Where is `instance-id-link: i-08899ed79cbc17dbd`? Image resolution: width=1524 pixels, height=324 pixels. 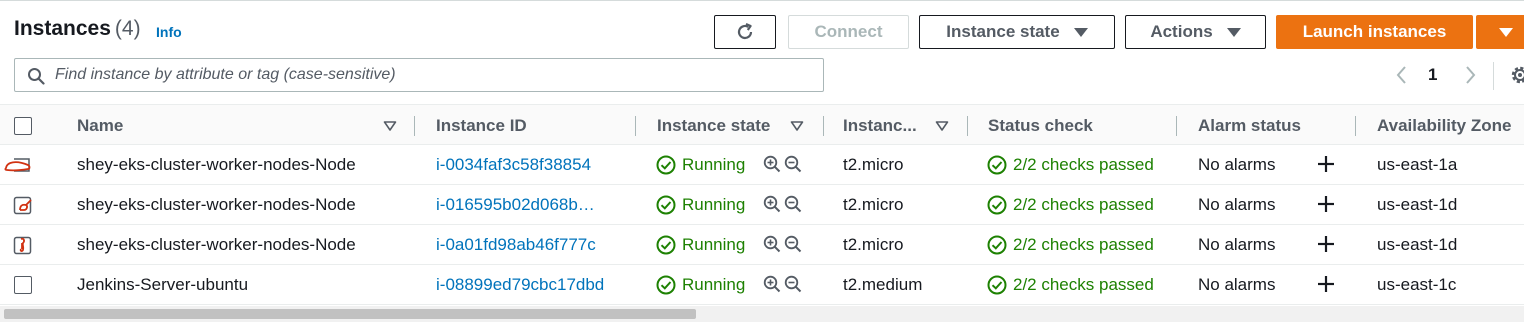
instance-id-link: i-08899ed79cbc17dbd is located at coordinates (520, 285).